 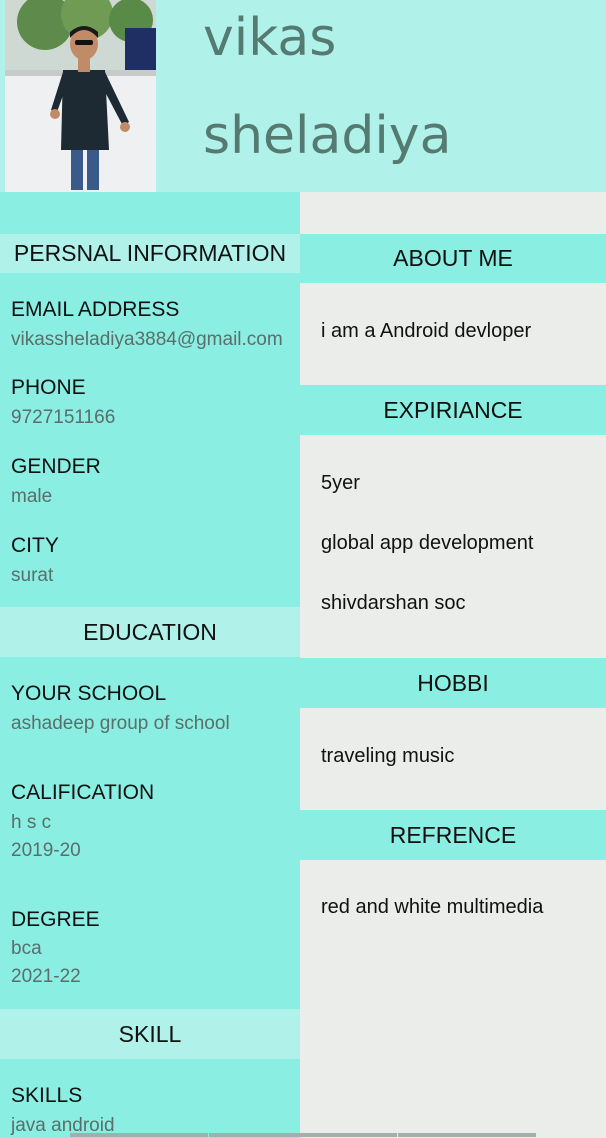 I want to click on person-photo-icon, so click(x=80, y=96).